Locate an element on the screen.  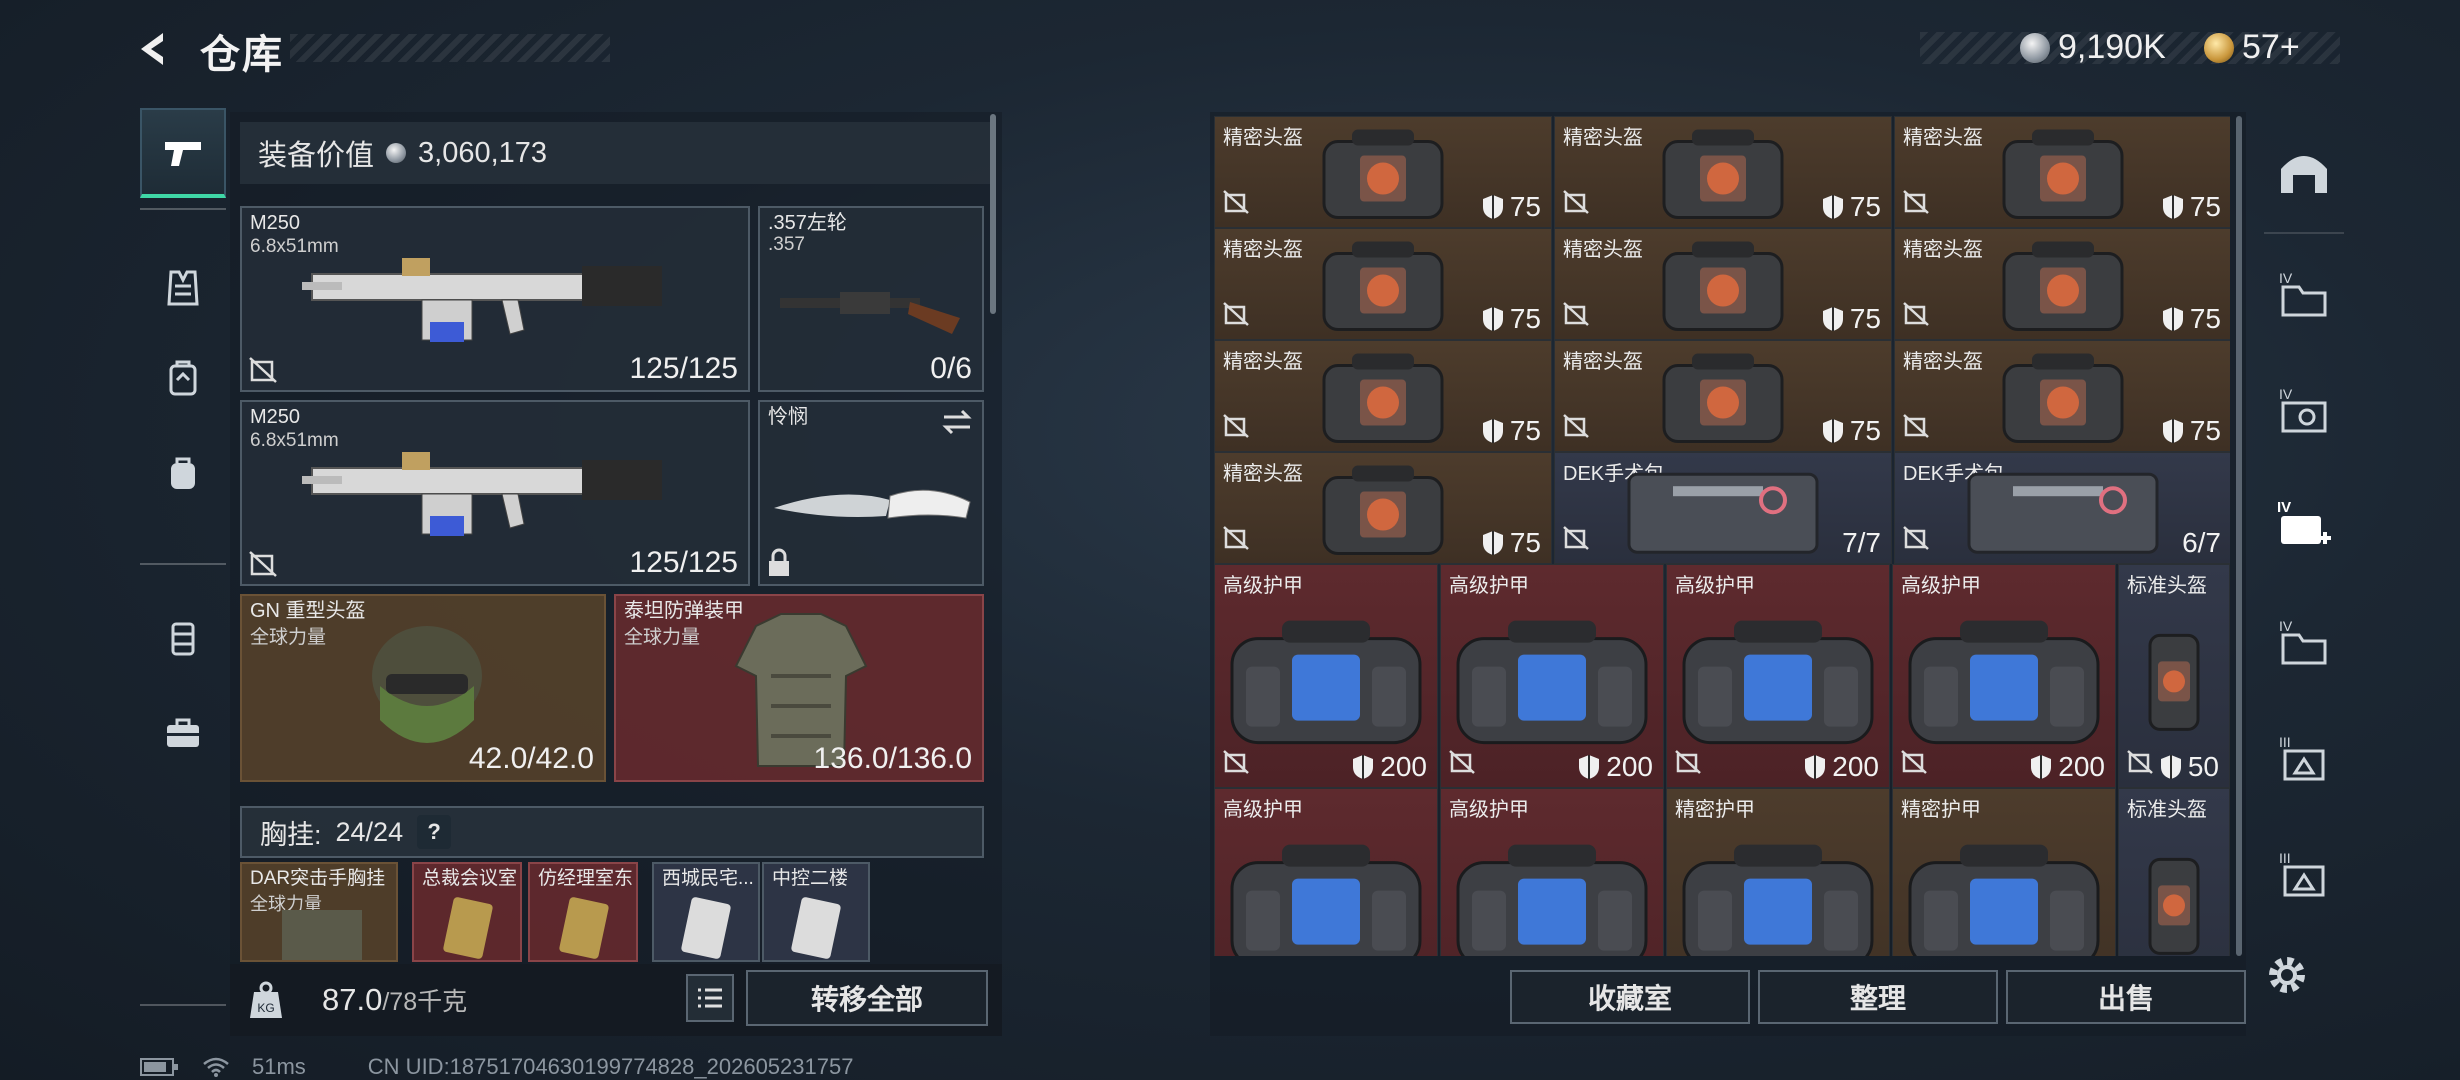
svg-text: IV is located at coordinates (2286, 394).